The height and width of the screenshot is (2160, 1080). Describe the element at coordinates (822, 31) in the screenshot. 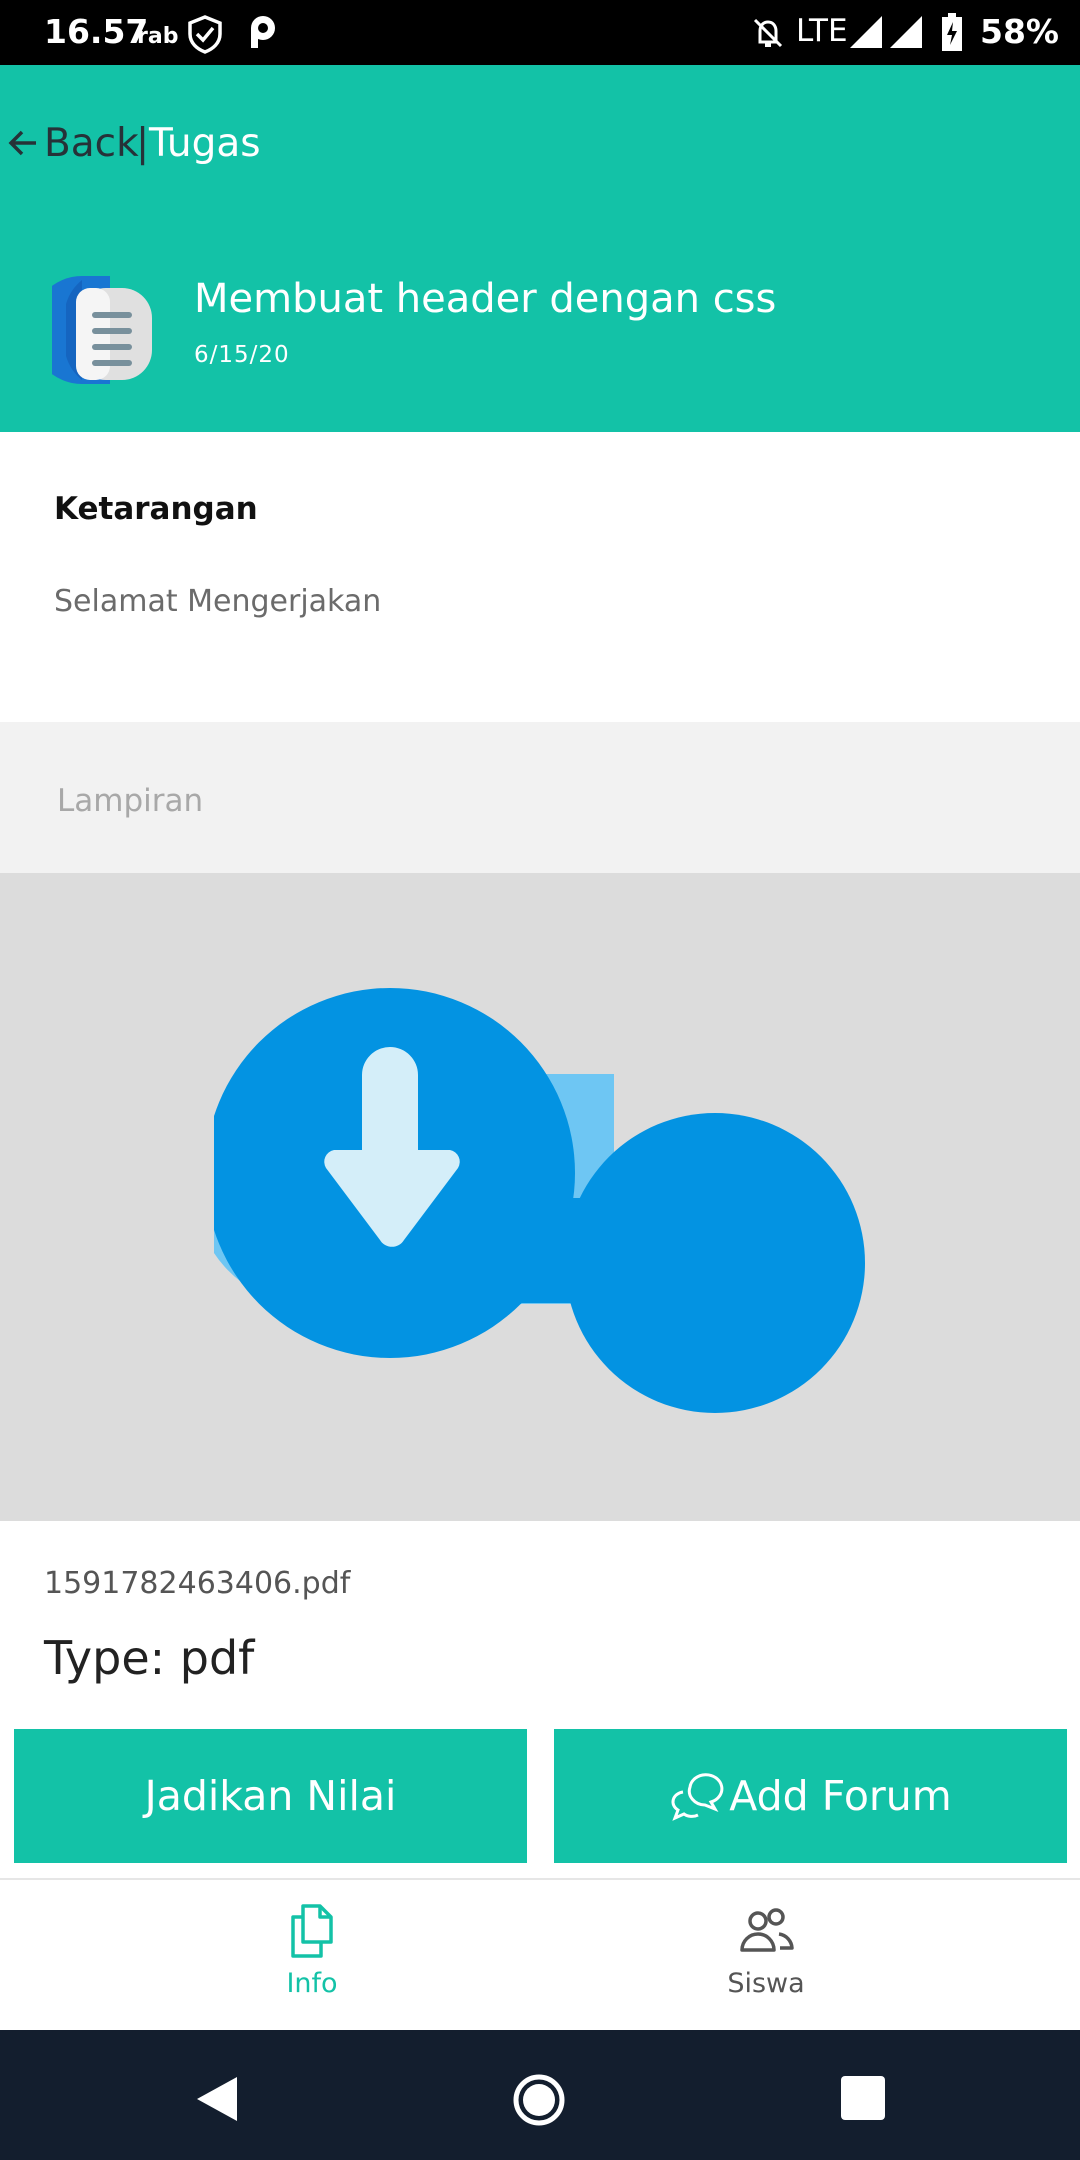

I see `network-type: LTE` at that location.